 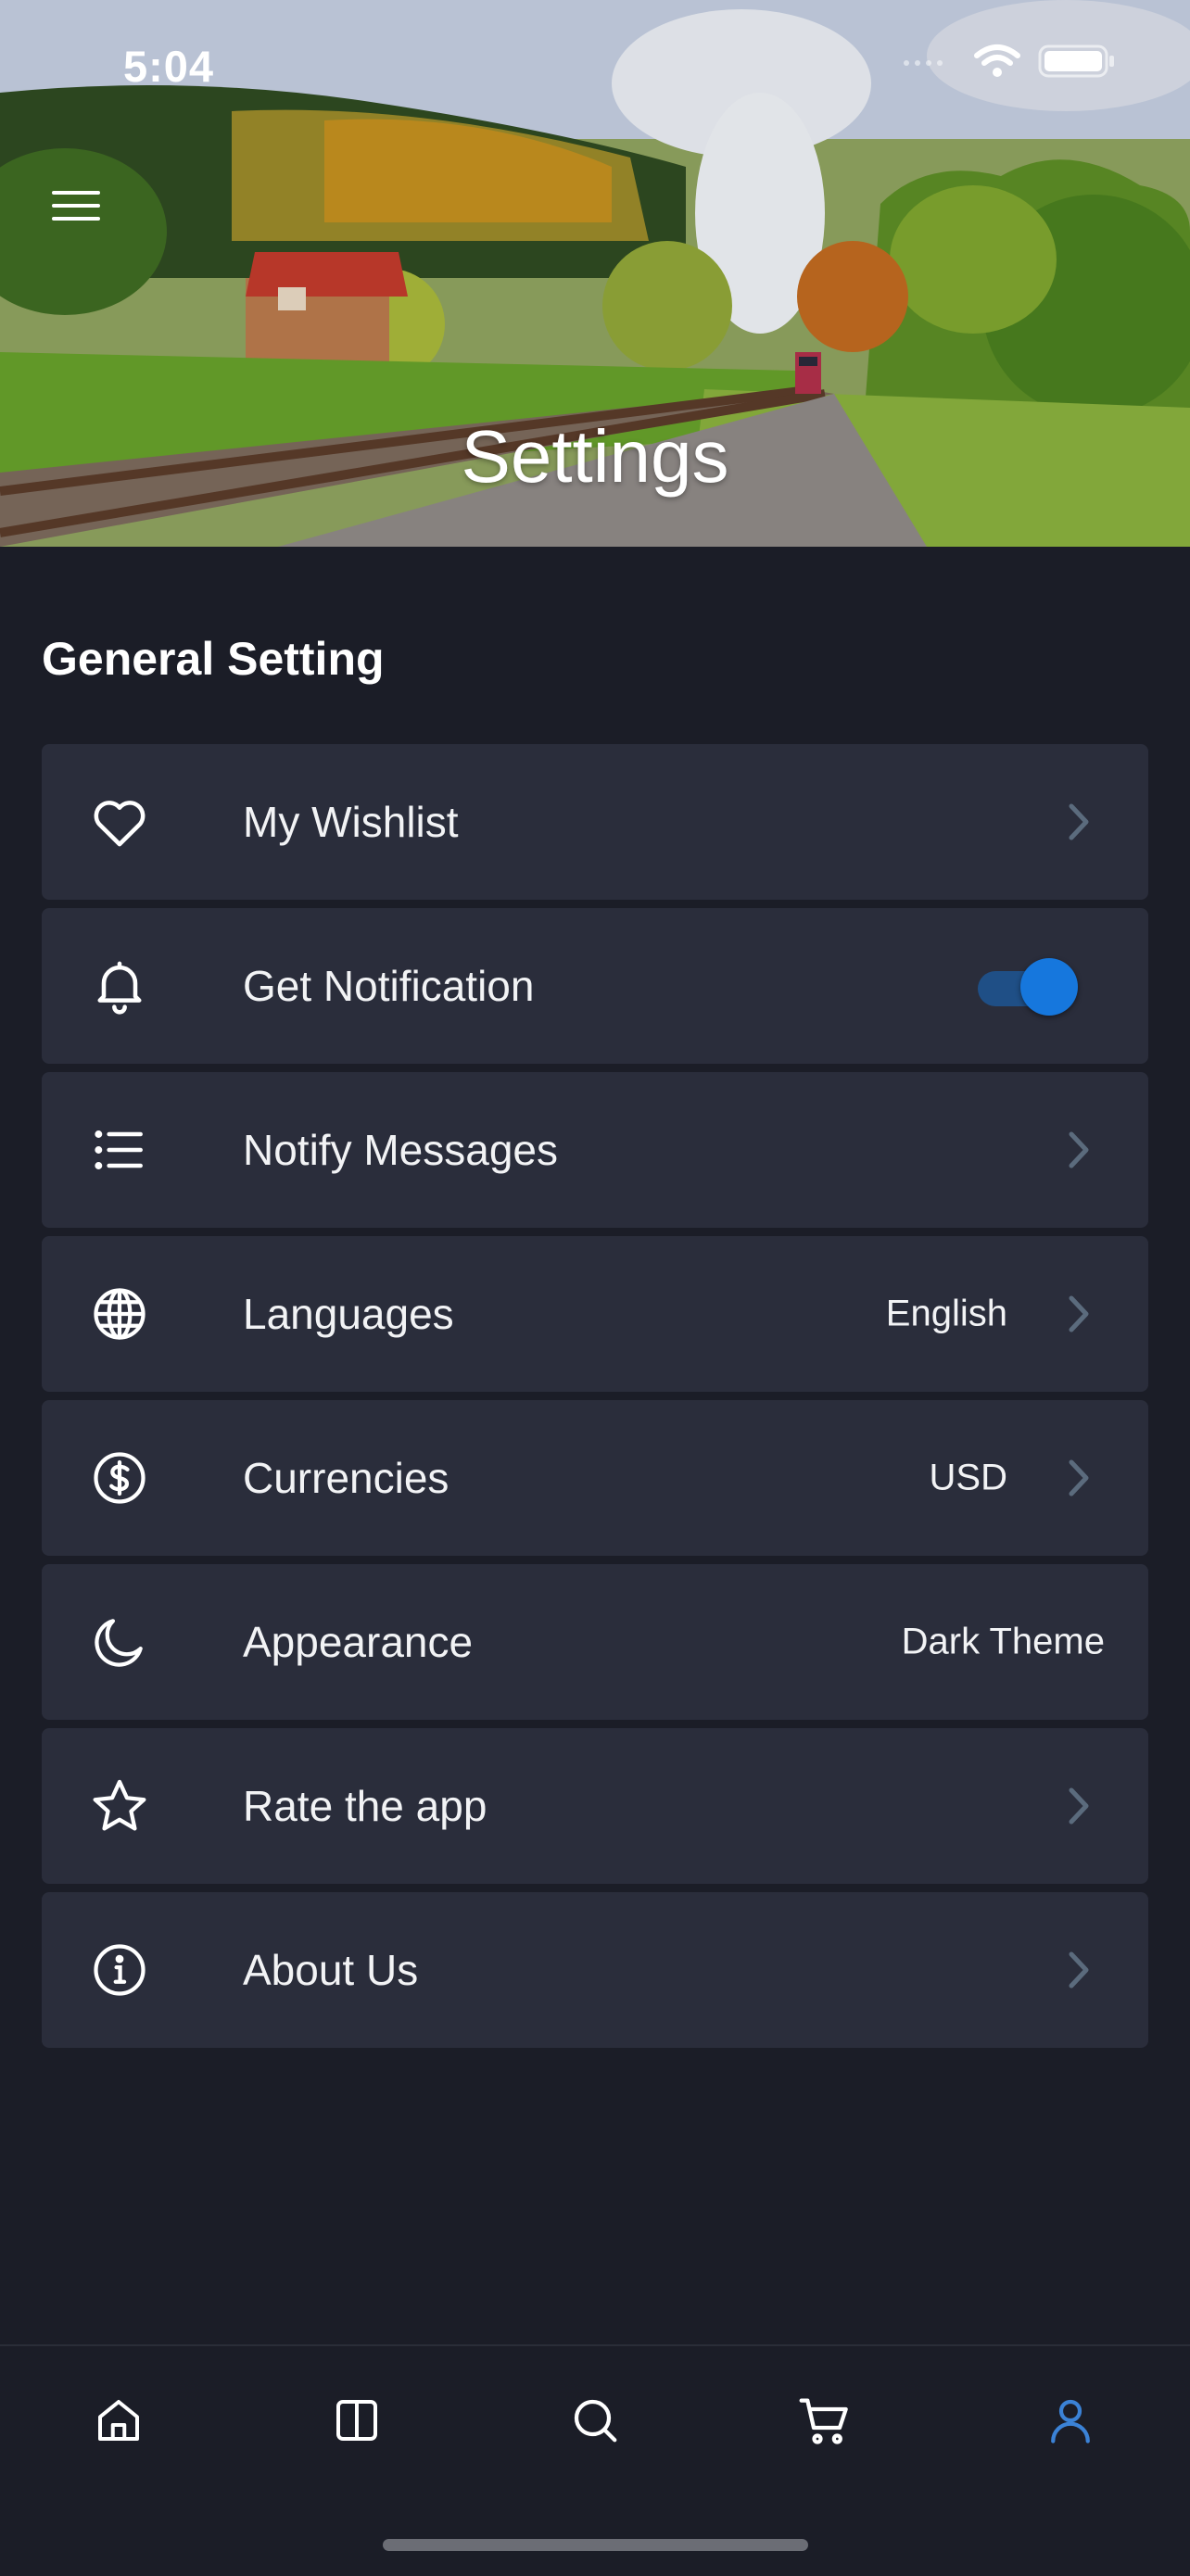 I want to click on globe-icon, so click(x=119, y=1313).